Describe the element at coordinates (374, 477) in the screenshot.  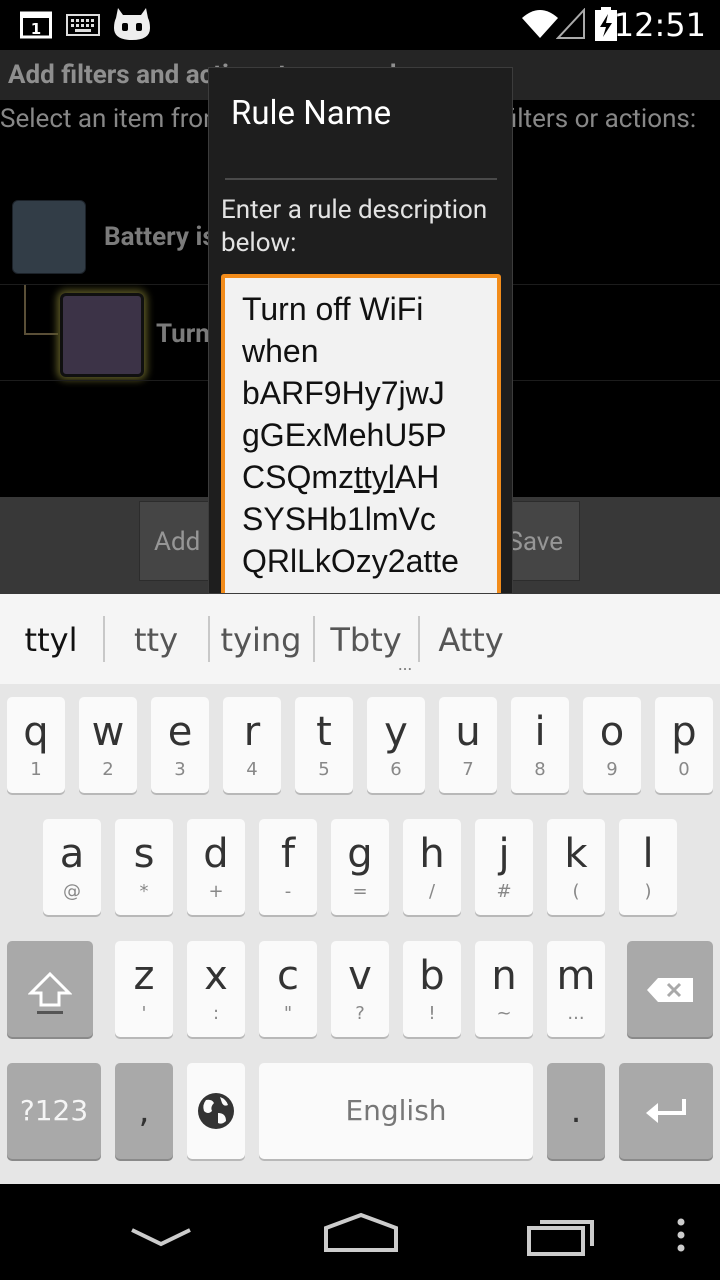
I see `composing-word: ttyl` at that location.